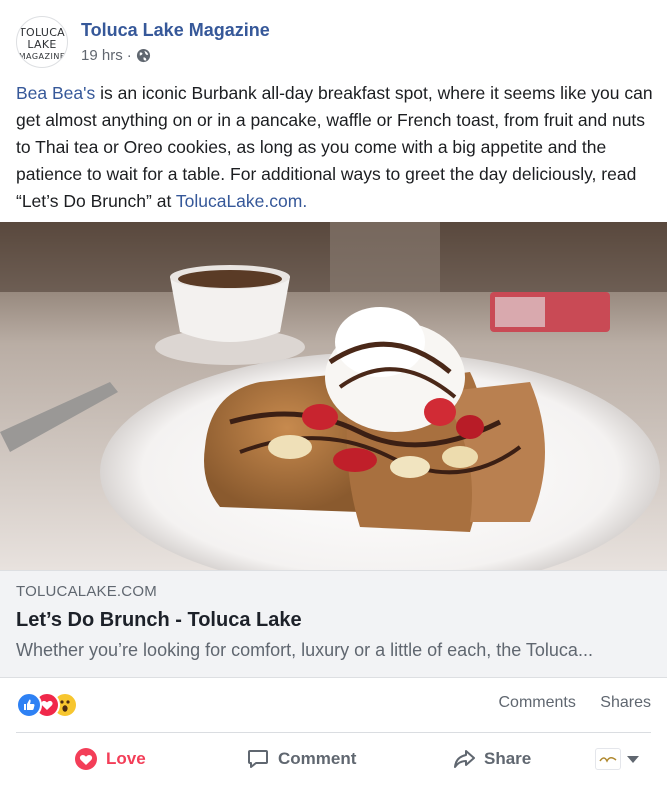 The width and height of the screenshot is (667, 785). Describe the element at coordinates (126, 758) in the screenshot. I see `love-label: Love` at that location.